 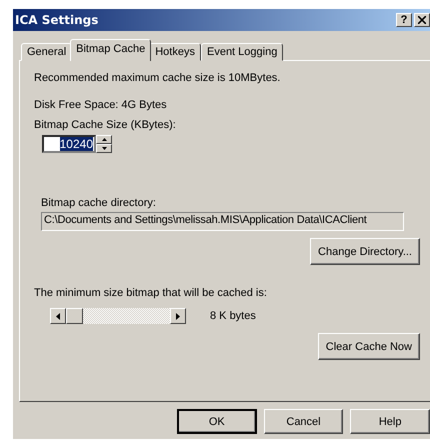 What do you see at coordinates (404, 20) in the screenshot?
I see `help-button: ?` at bounding box center [404, 20].